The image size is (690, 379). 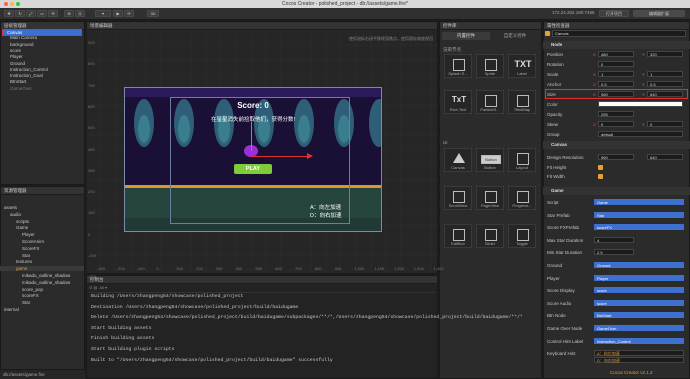 I want to click on library-tile: TxT Rich Text, so click(x=458, y=102).